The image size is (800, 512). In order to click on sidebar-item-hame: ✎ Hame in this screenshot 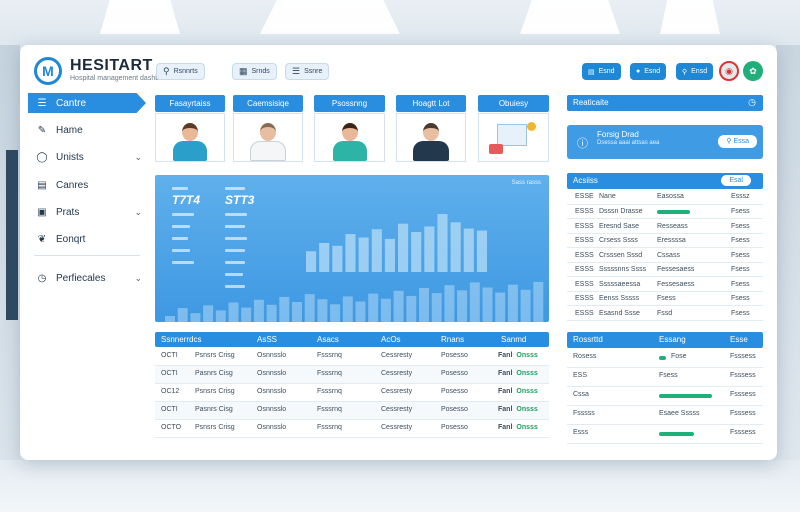, I will do `click(87, 130)`.